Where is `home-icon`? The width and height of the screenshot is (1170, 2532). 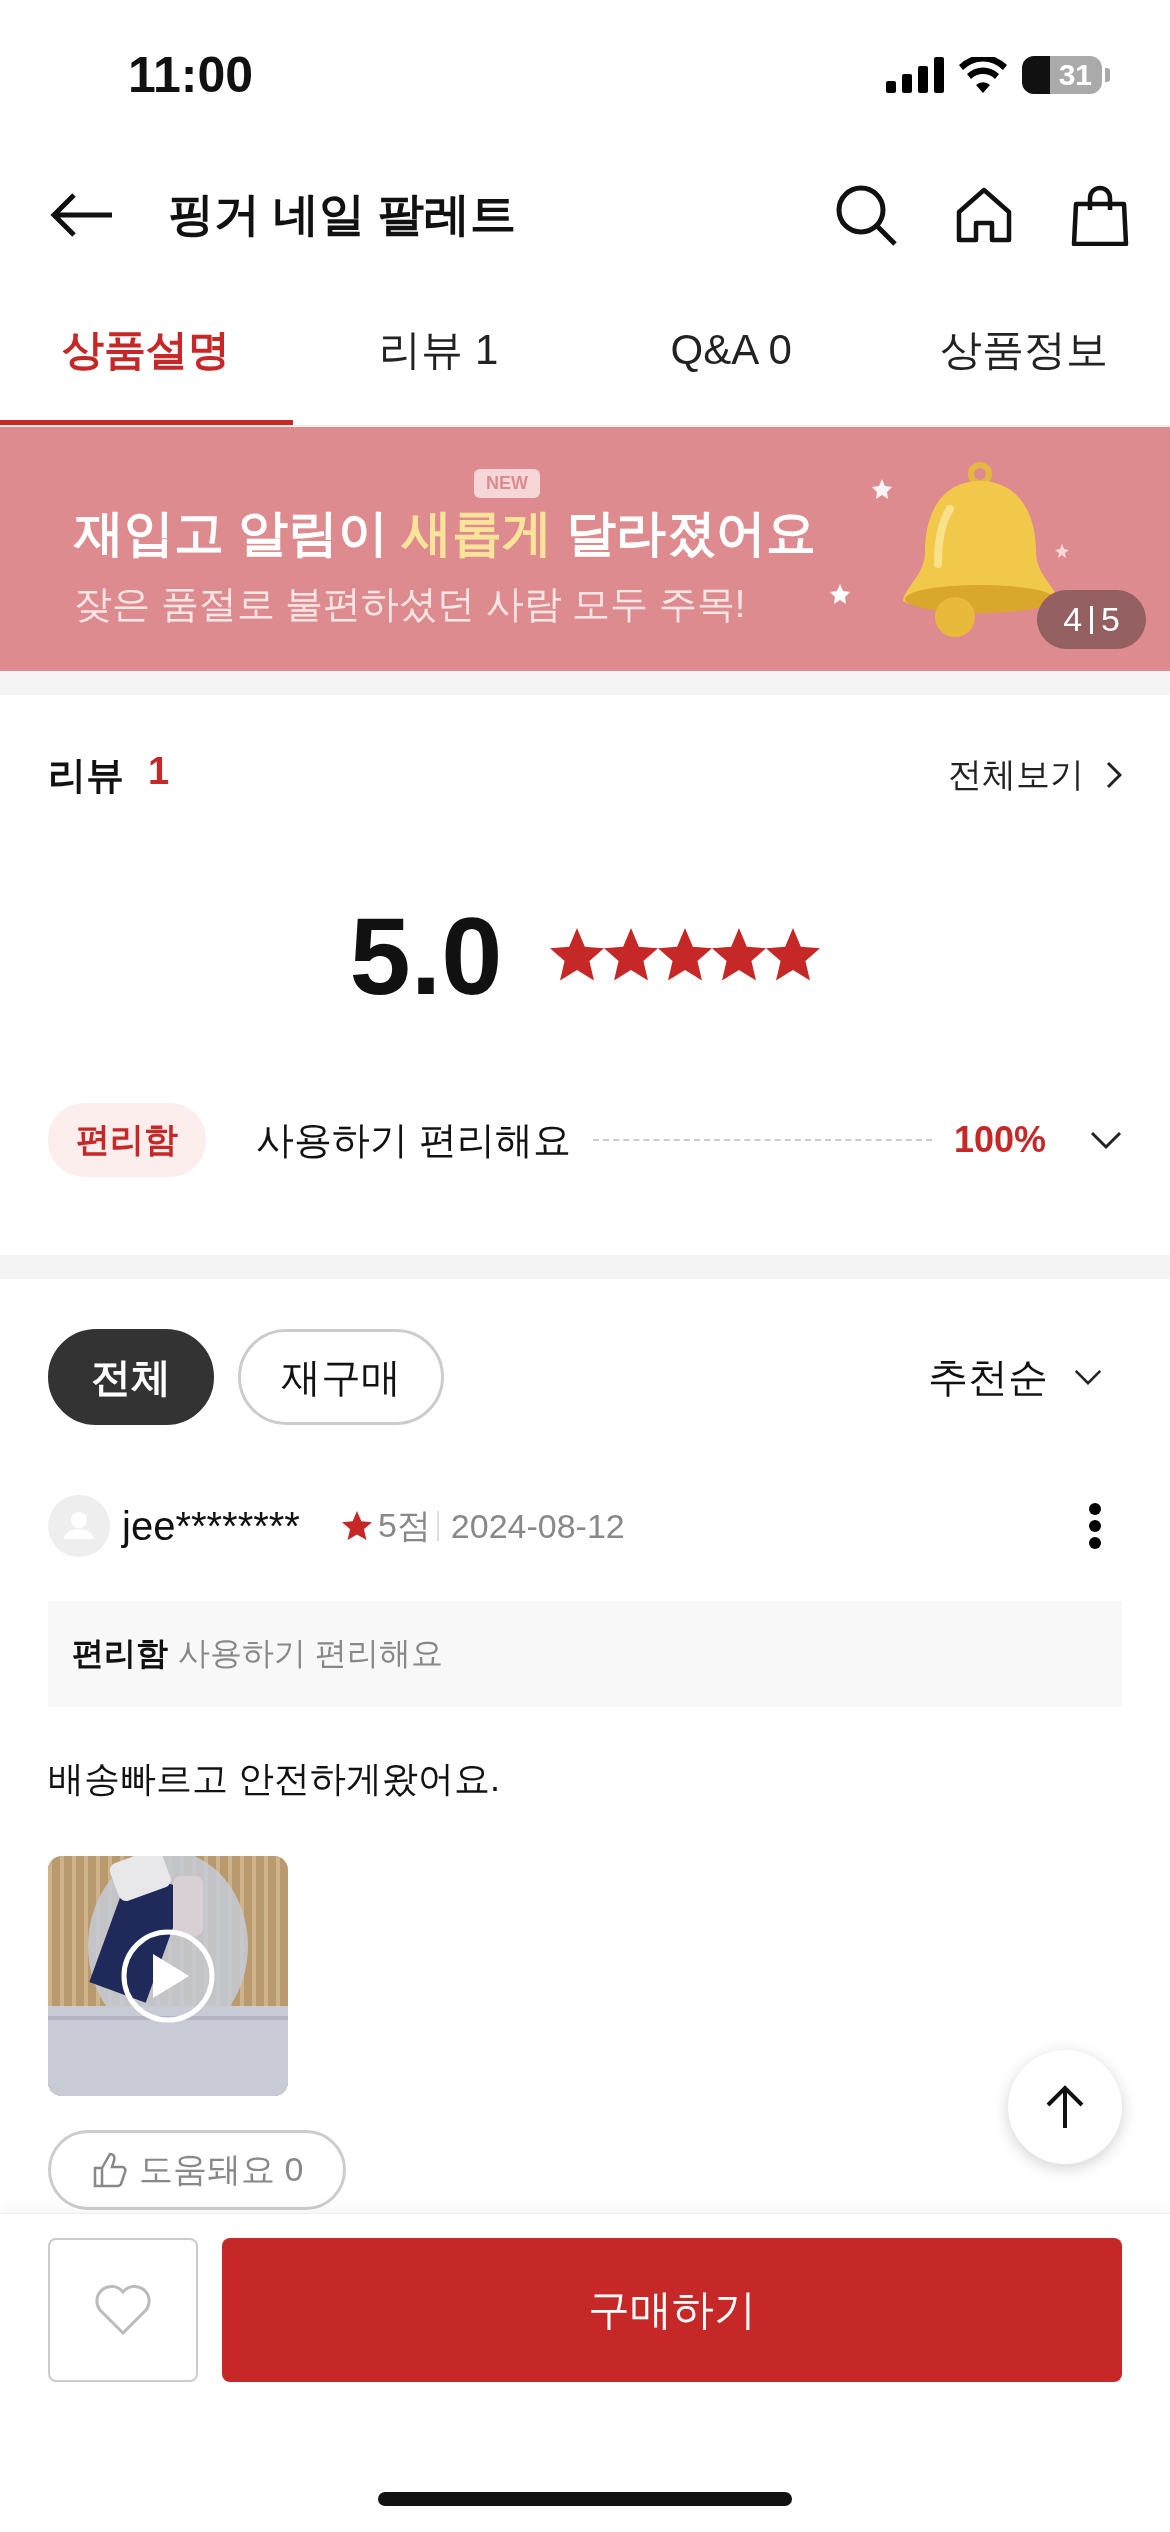 home-icon is located at coordinates (984, 215).